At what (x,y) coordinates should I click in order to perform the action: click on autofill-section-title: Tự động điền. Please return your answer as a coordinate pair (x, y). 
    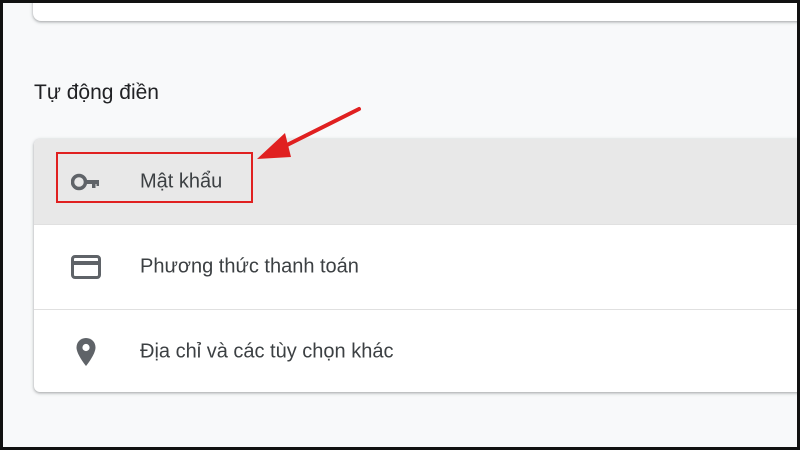
    Looking at the image, I should click on (96, 92).